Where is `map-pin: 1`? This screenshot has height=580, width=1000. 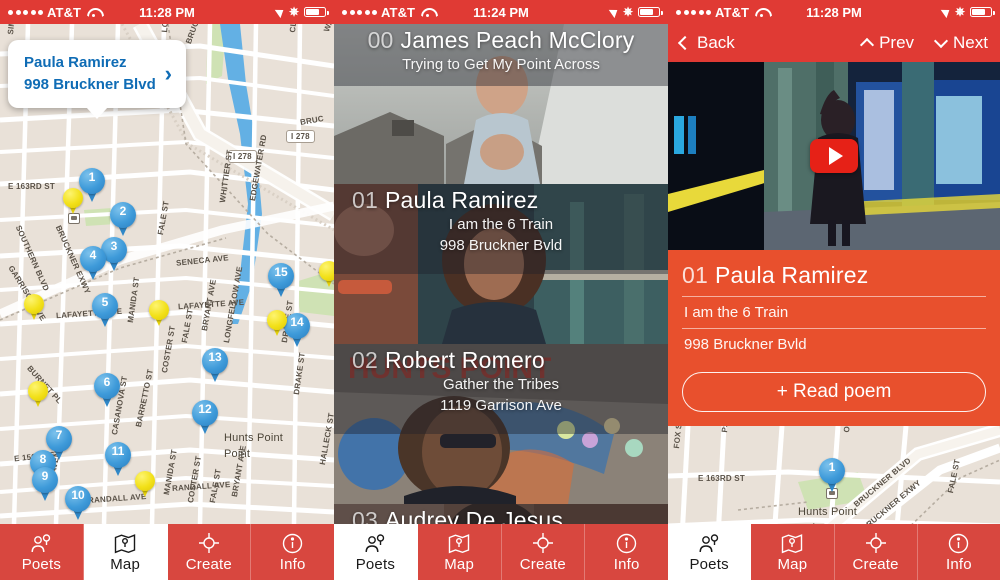
map-pin: 1 is located at coordinates (832, 475).